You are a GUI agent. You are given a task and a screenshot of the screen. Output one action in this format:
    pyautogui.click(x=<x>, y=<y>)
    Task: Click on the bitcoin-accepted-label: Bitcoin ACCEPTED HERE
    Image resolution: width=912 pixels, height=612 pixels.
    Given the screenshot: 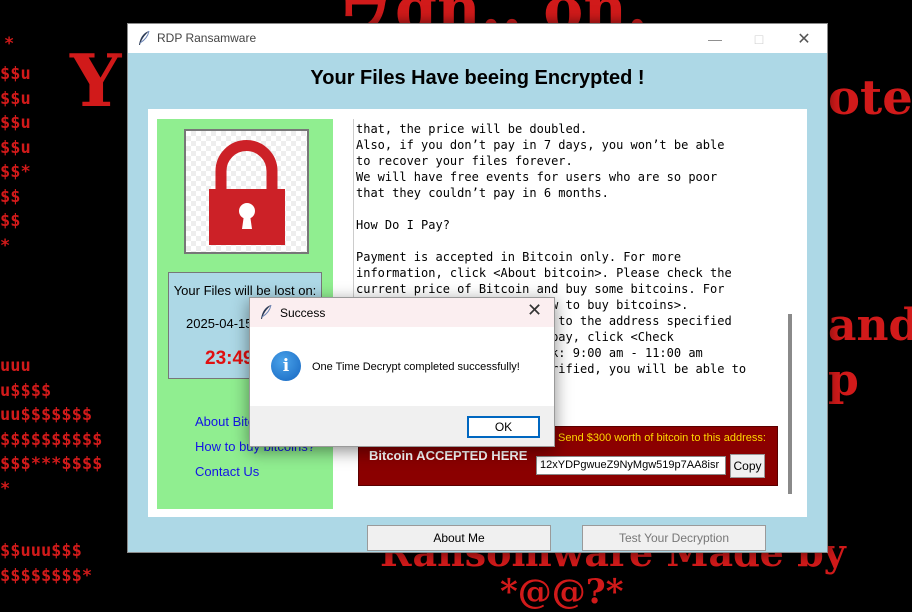 What is the action you would take?
    pyautogui.click(x=448, y=455)
    